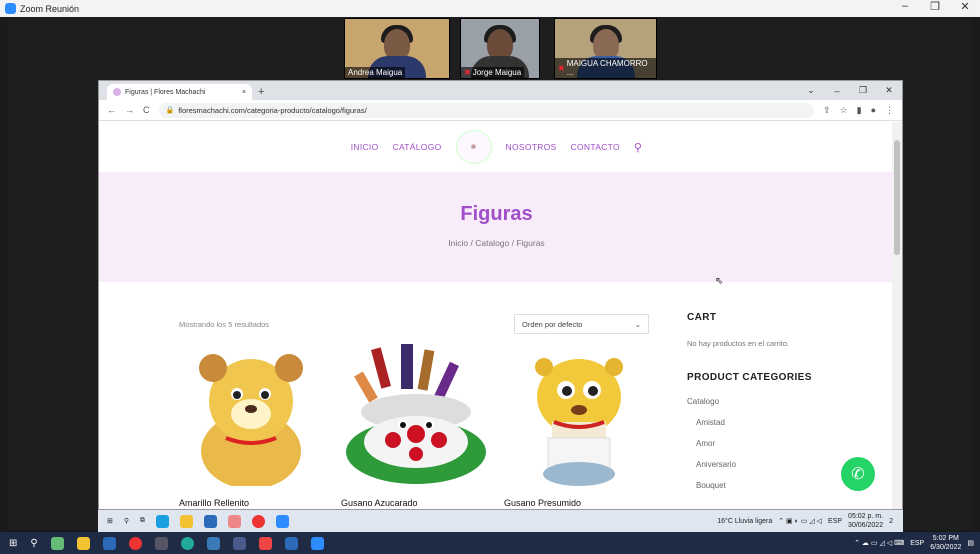  What do you see at coordinates (375, 72) in the screenshot?
I see `participant-name: Andrea Maigua` at bounding box center [375, 72].